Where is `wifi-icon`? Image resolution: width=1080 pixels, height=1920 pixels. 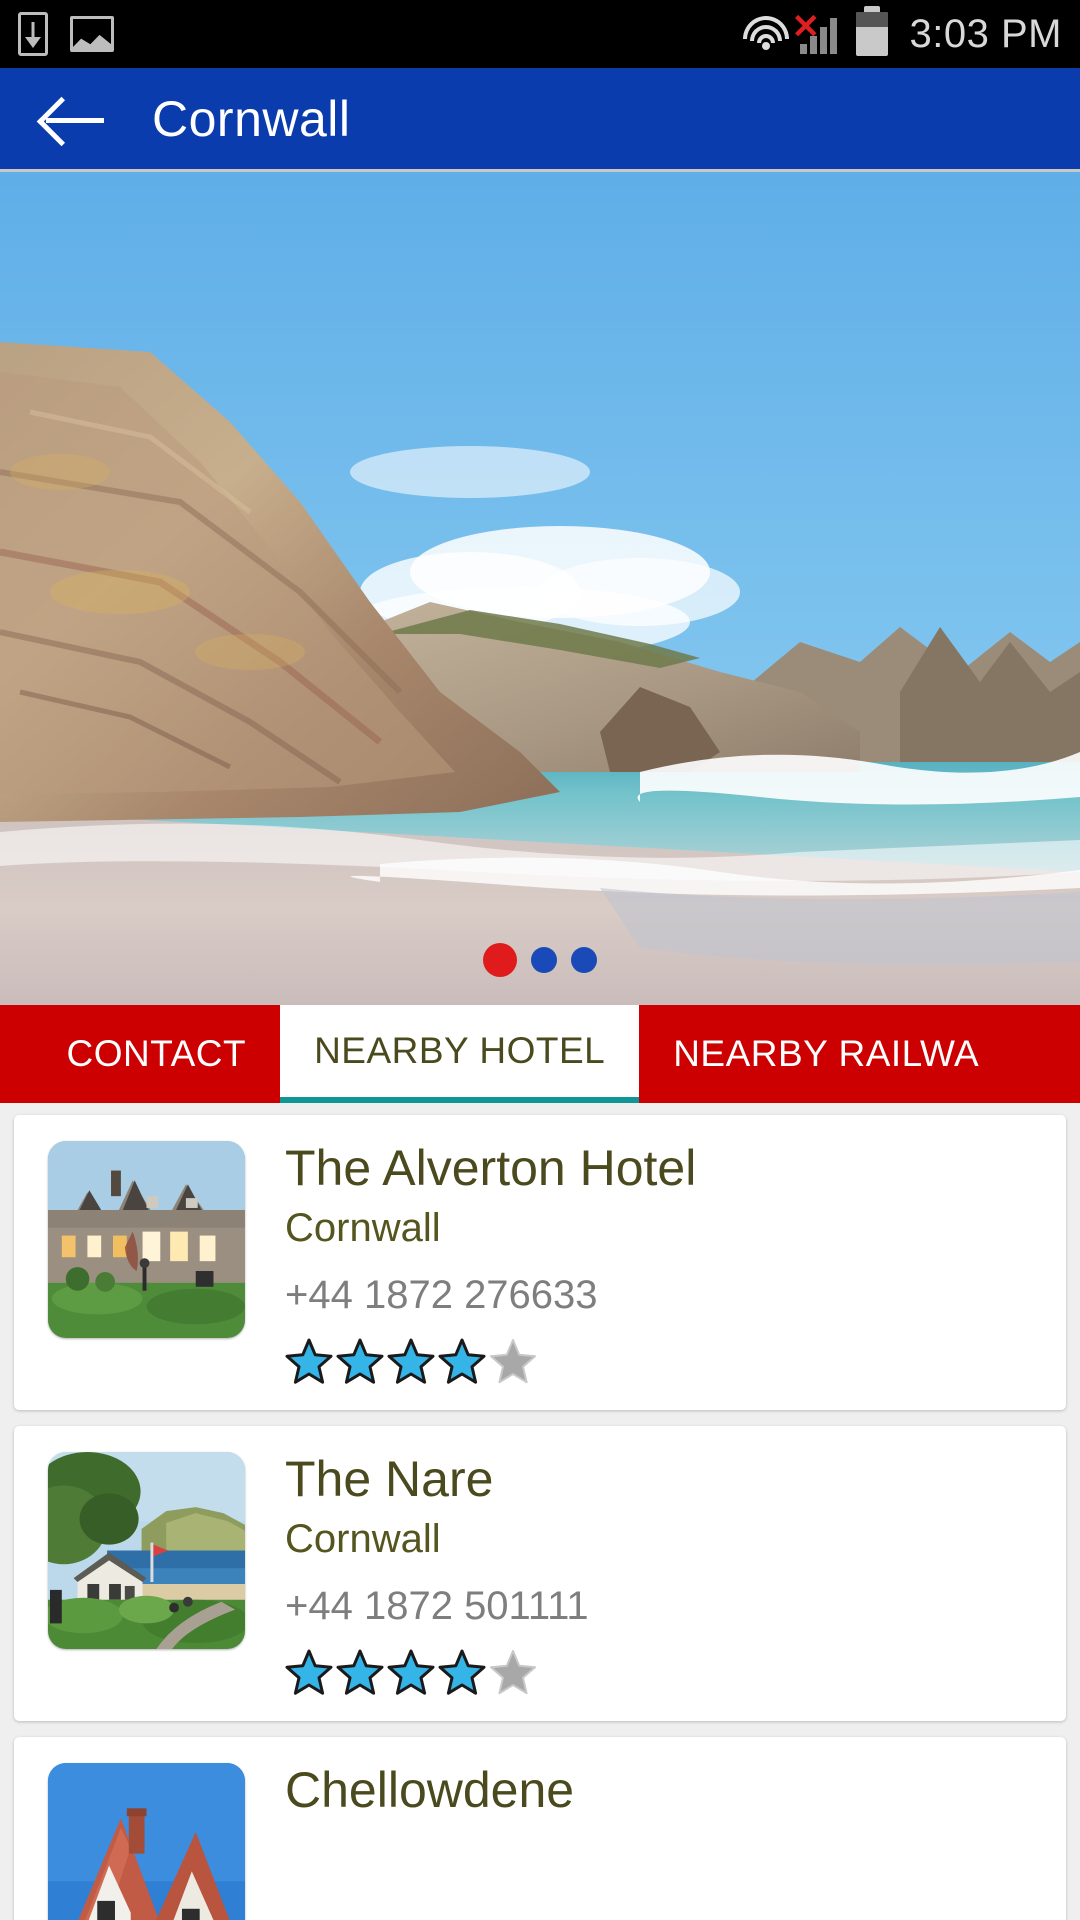
wifi-icon is located at coordinates (766, 34).